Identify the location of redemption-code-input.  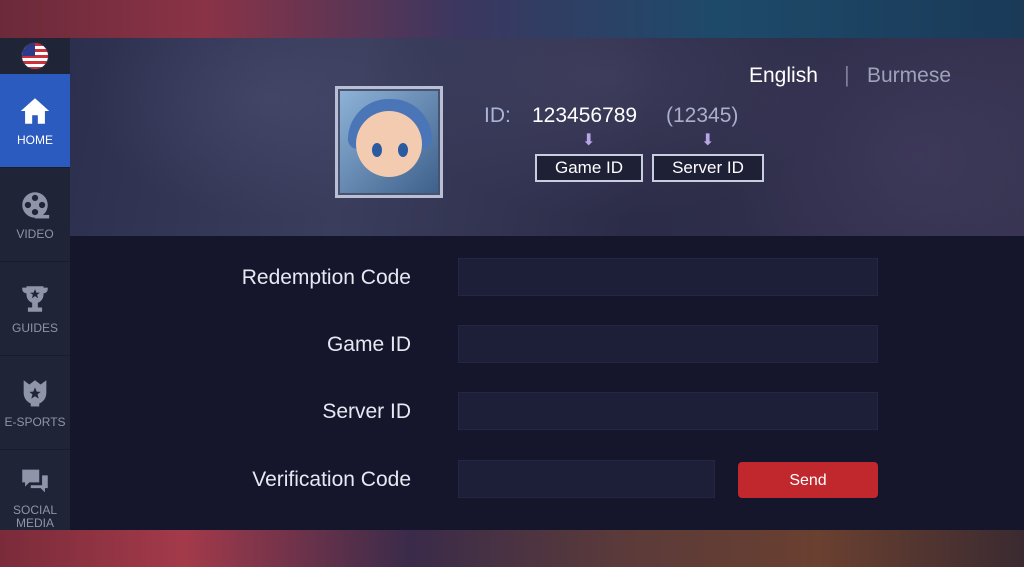
(668, 277).